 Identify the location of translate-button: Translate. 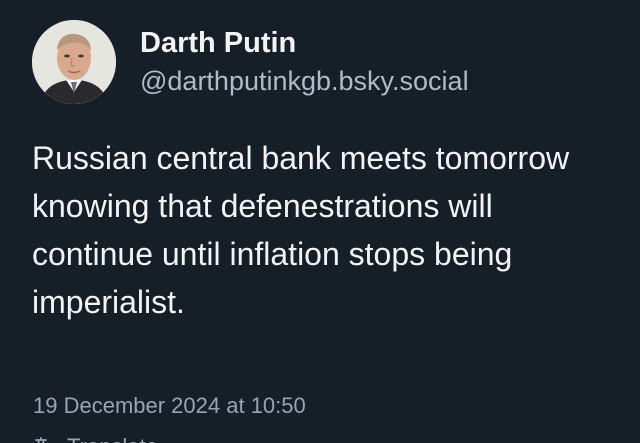
(95, 437).